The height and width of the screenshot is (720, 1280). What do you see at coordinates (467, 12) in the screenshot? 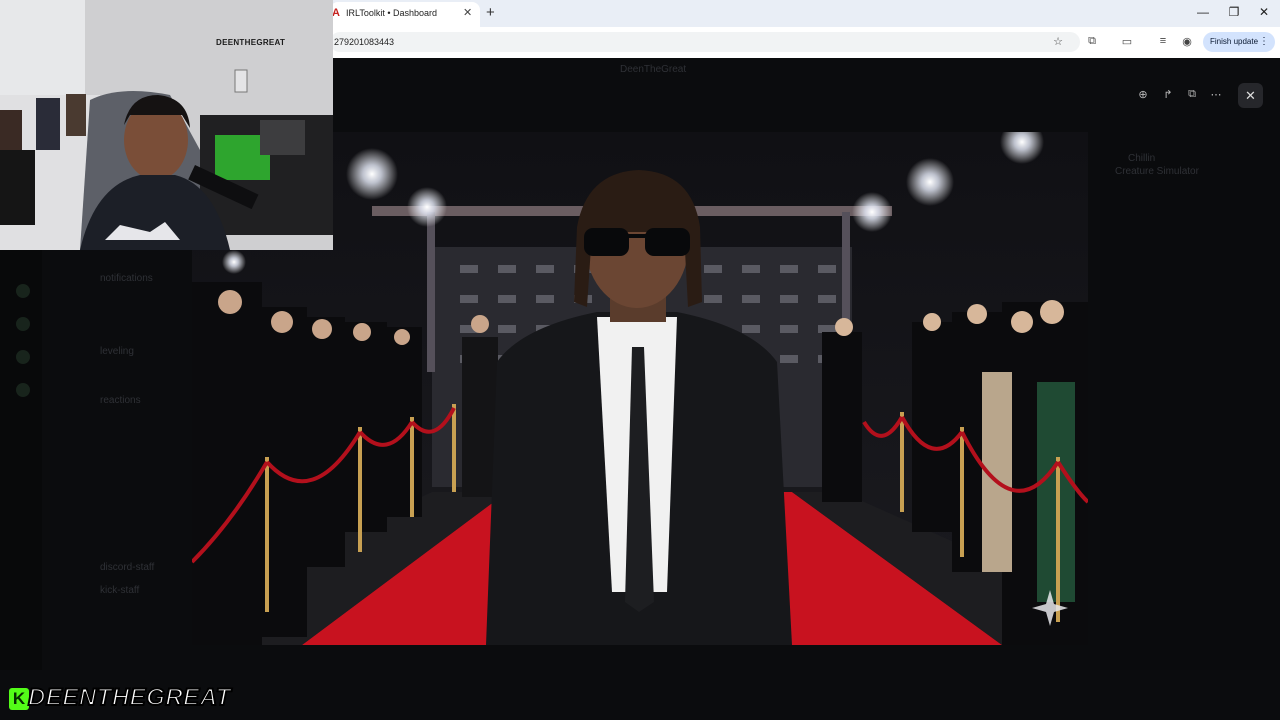
I see `tab-close-icon: ✕` at bounding box center [467, 12].